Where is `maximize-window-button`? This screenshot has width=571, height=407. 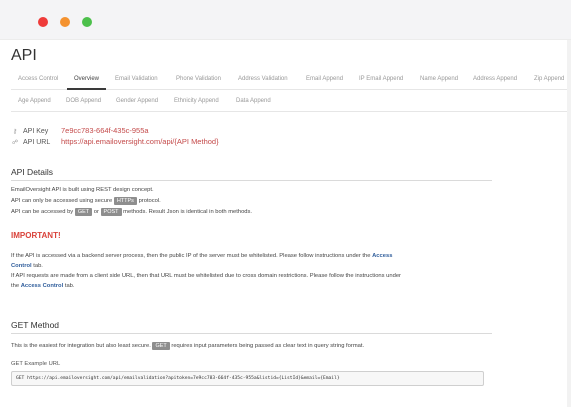
maximize-window-button is located at coordinates (87, 22).